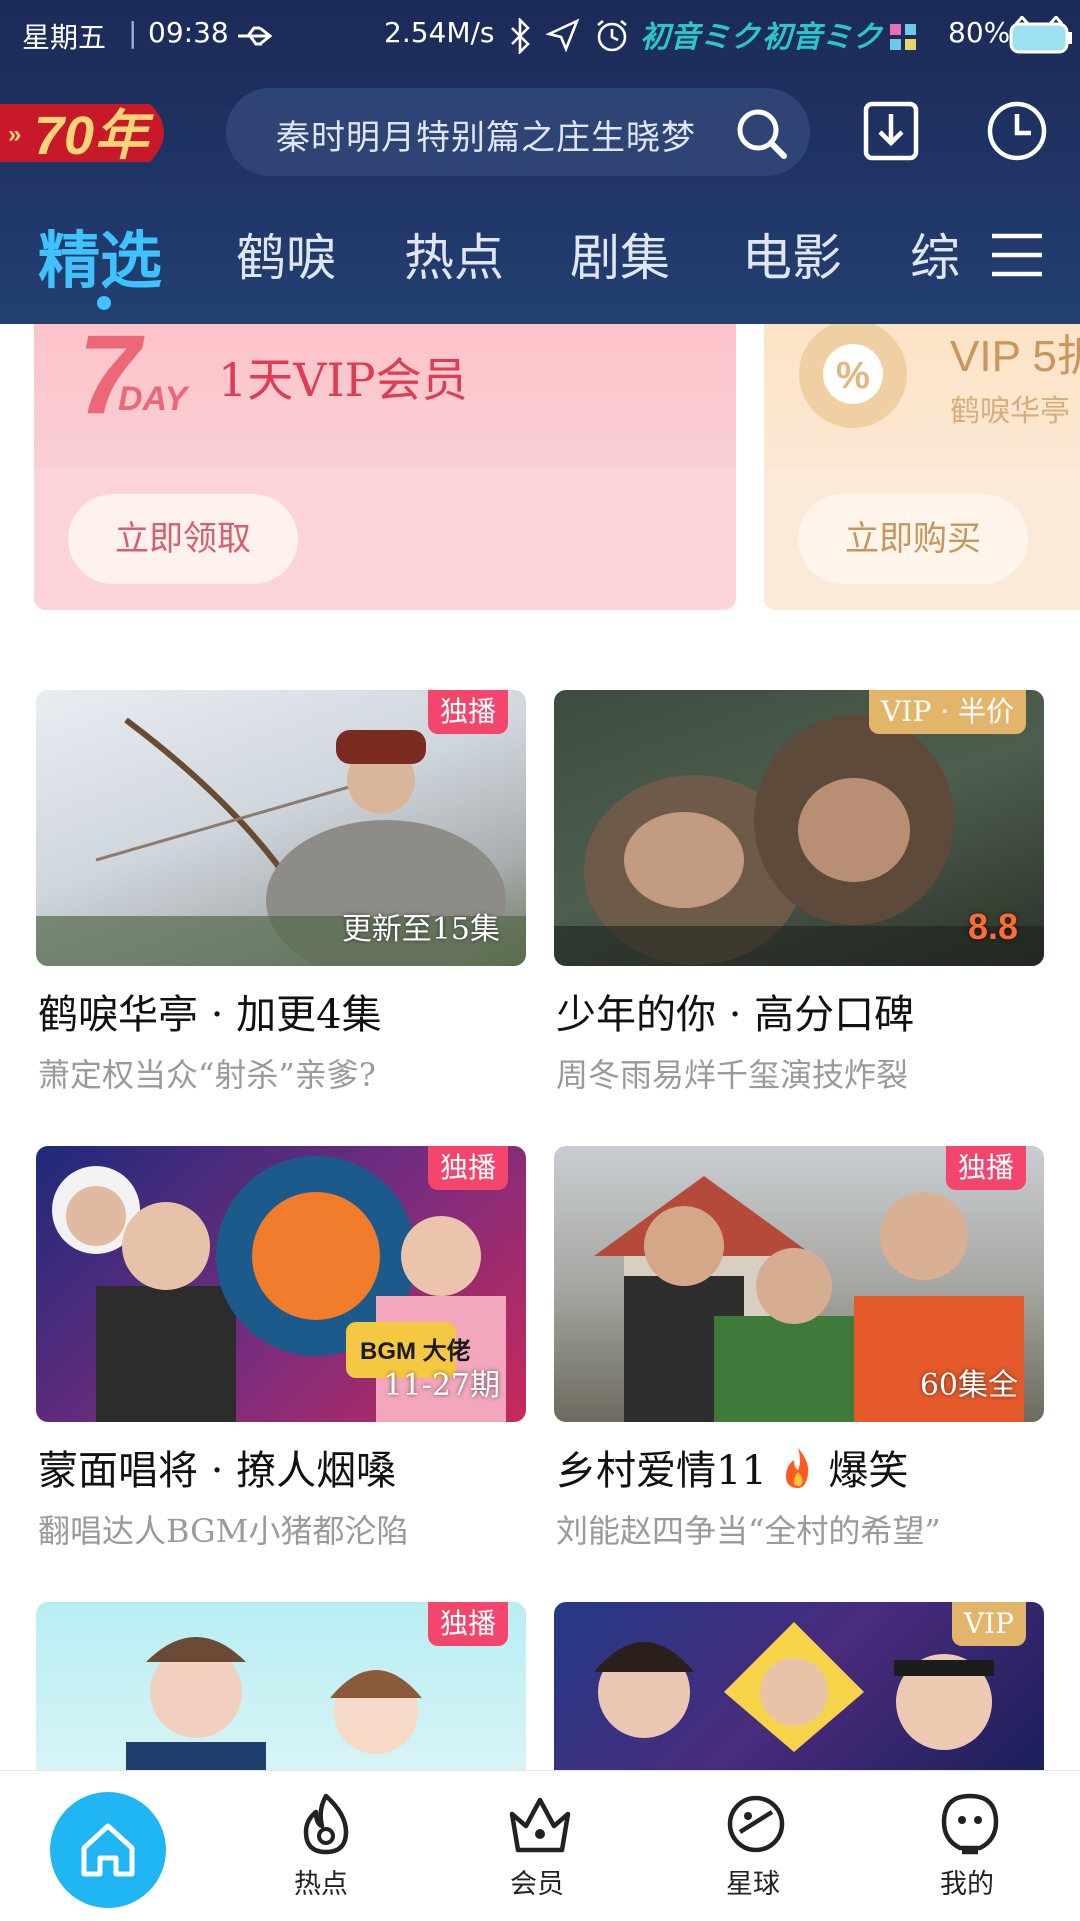 This screenshot has width=1080, height=1921. I want to click on card-title: 乡村爱情11 爆笑, so click(732, 1467).